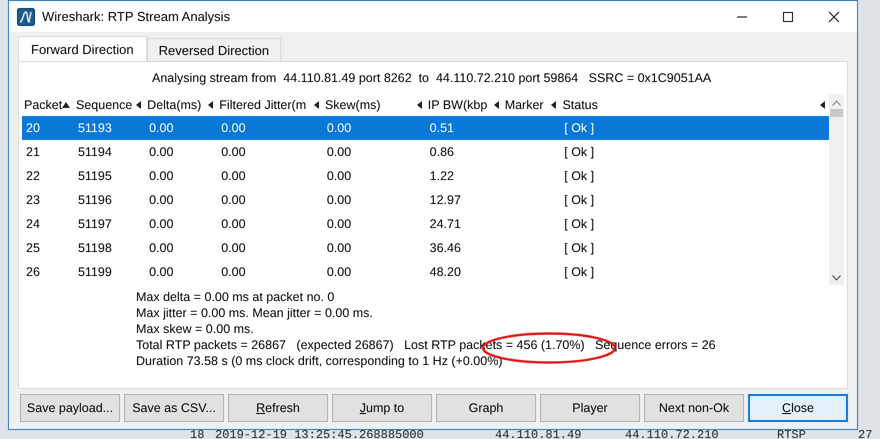  I want to click on maximize-icon, so click(788, 16).